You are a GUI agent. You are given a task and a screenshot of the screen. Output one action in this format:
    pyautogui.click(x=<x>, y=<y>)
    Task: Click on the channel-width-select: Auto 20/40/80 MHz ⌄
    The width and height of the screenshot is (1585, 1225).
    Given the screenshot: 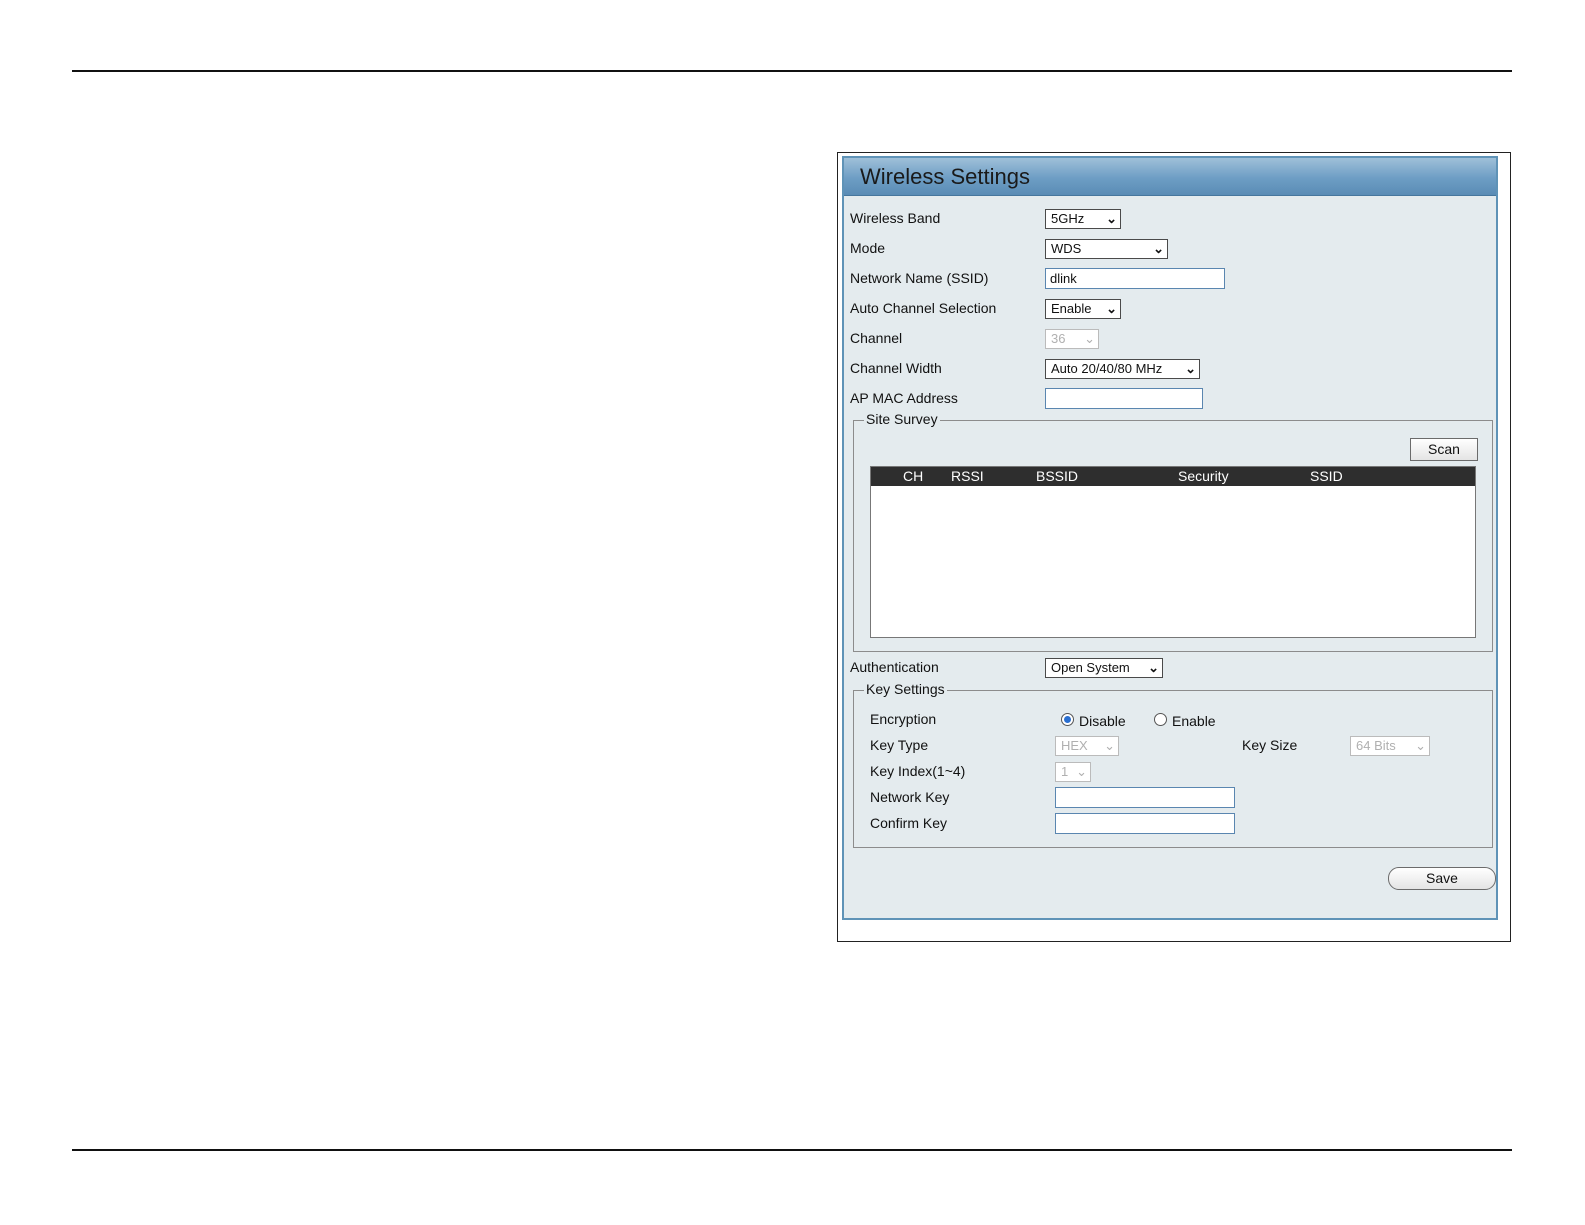 What is the action you would take?
    pyautogui.click(x=1122, y=369)
    